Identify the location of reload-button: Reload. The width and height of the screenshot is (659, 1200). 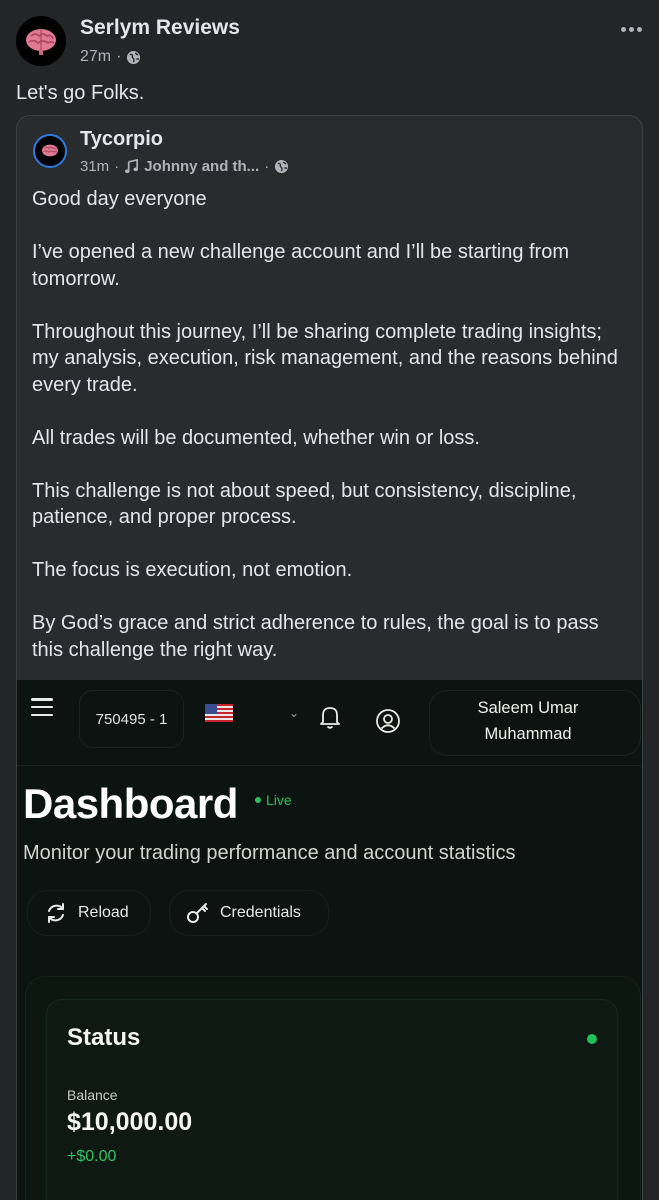
(89, 913).